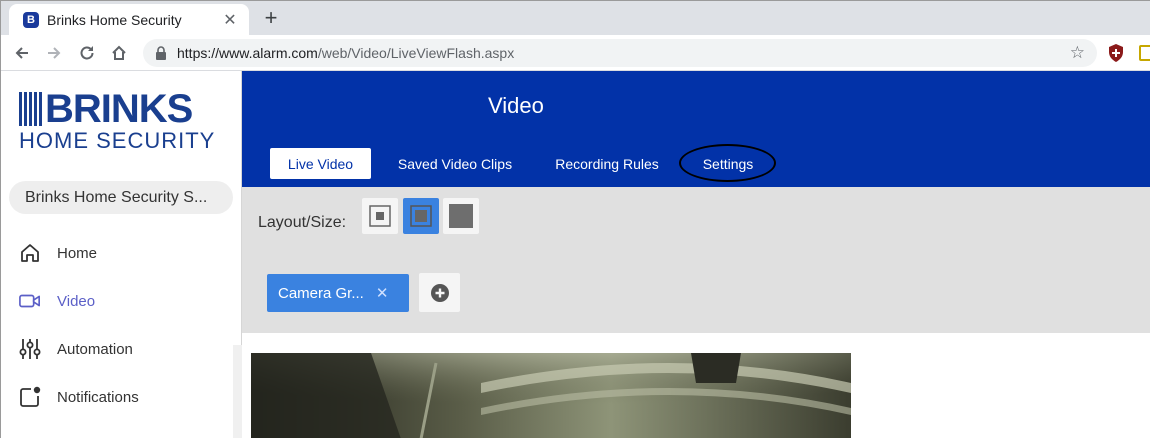  Describe the element at coordinates (31, 19) in the screenshot. I see `brinks-favicon-icon: B` at that location.